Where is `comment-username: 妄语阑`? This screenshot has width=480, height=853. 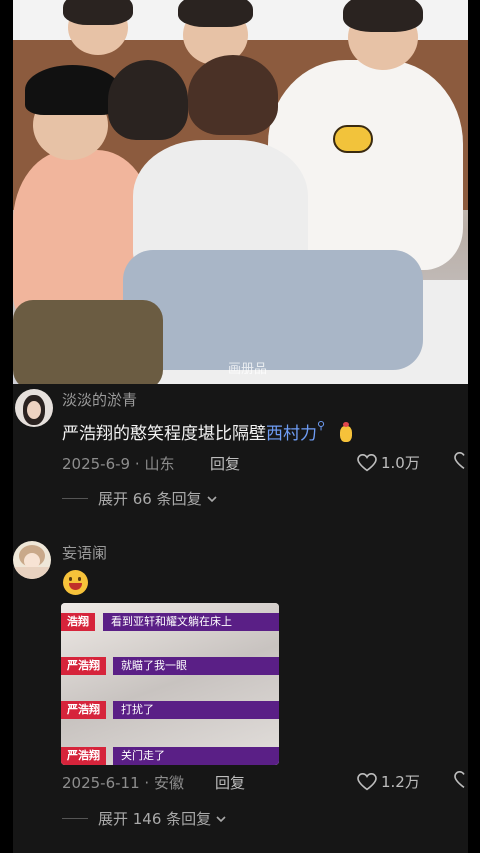
comment-username: 妄语阑 is located at coordinates (84, 552).